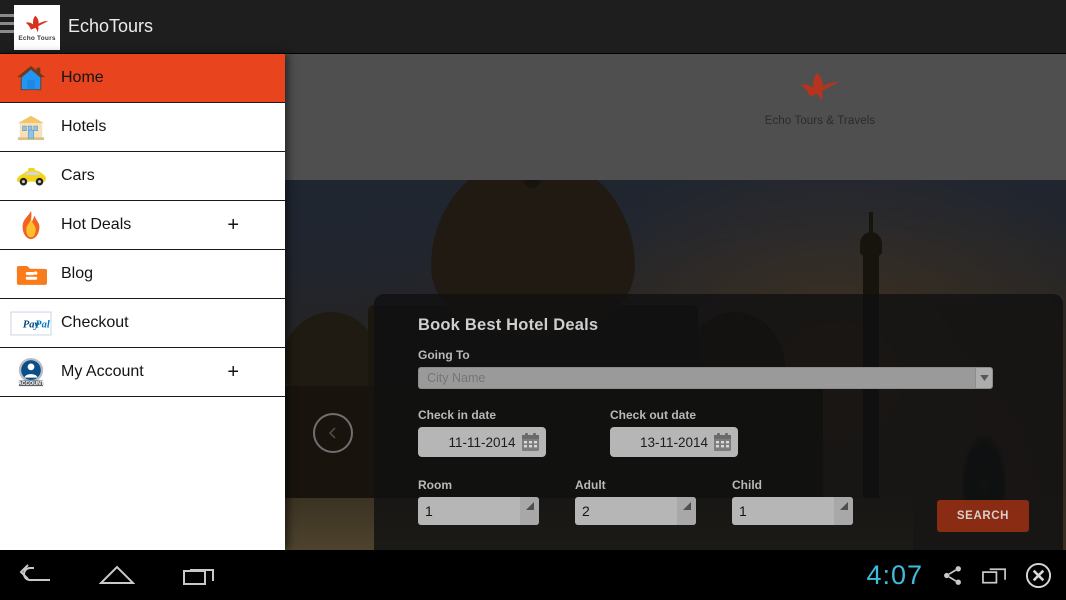 The height and width of the screenshot is (600, 1066). What do you see at coordinates (31, 384) in the screenshot?
I see `svg-text: ACCOUNT` at bounding box center [31, 384].